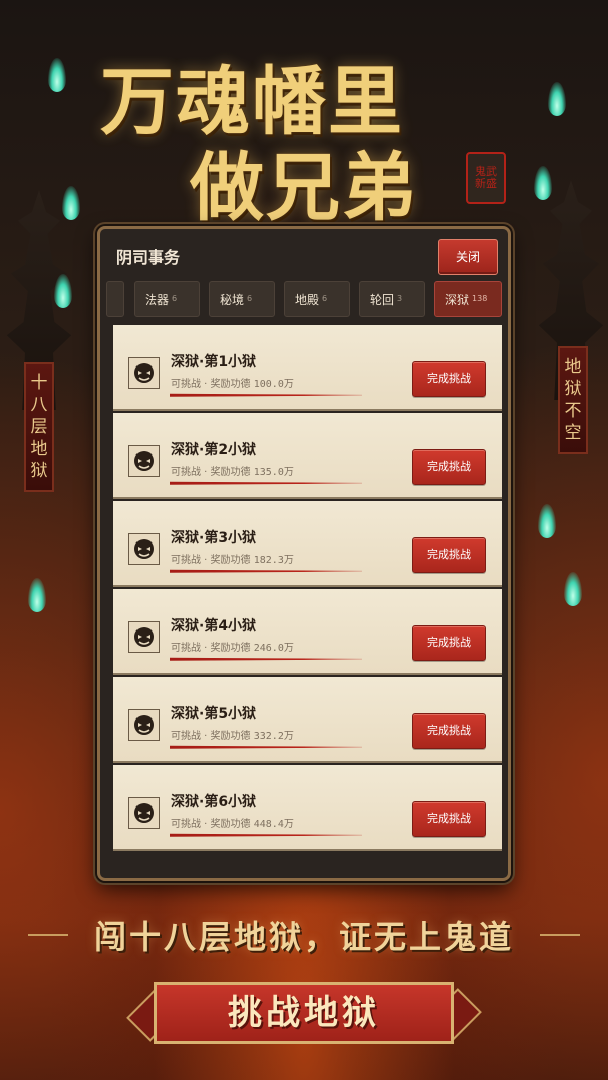  I want to click on tab-reincarnation: 轮回 3, so click(392, 299).